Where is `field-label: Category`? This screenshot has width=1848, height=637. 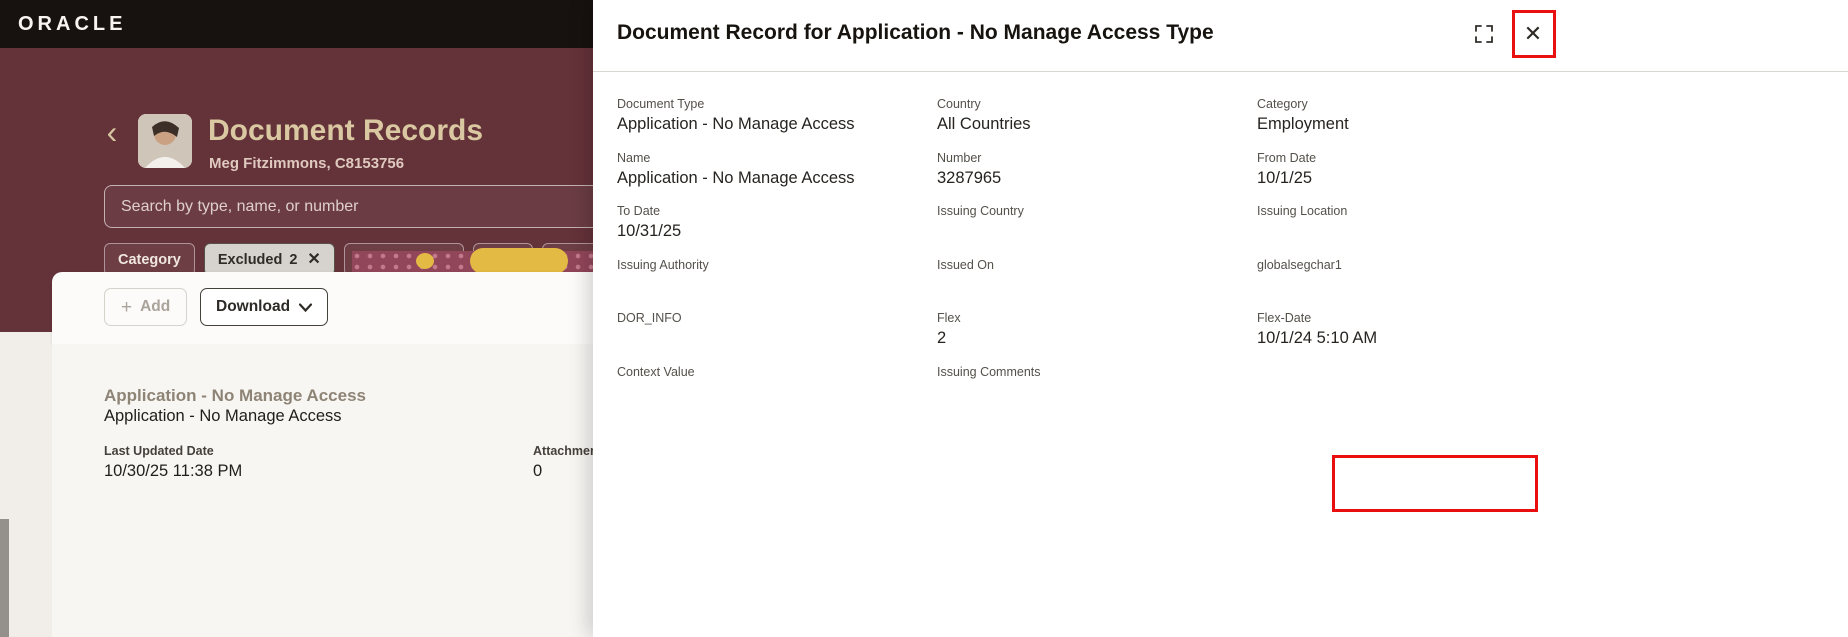 field-label: Category is located at coordinates (1282, 104).